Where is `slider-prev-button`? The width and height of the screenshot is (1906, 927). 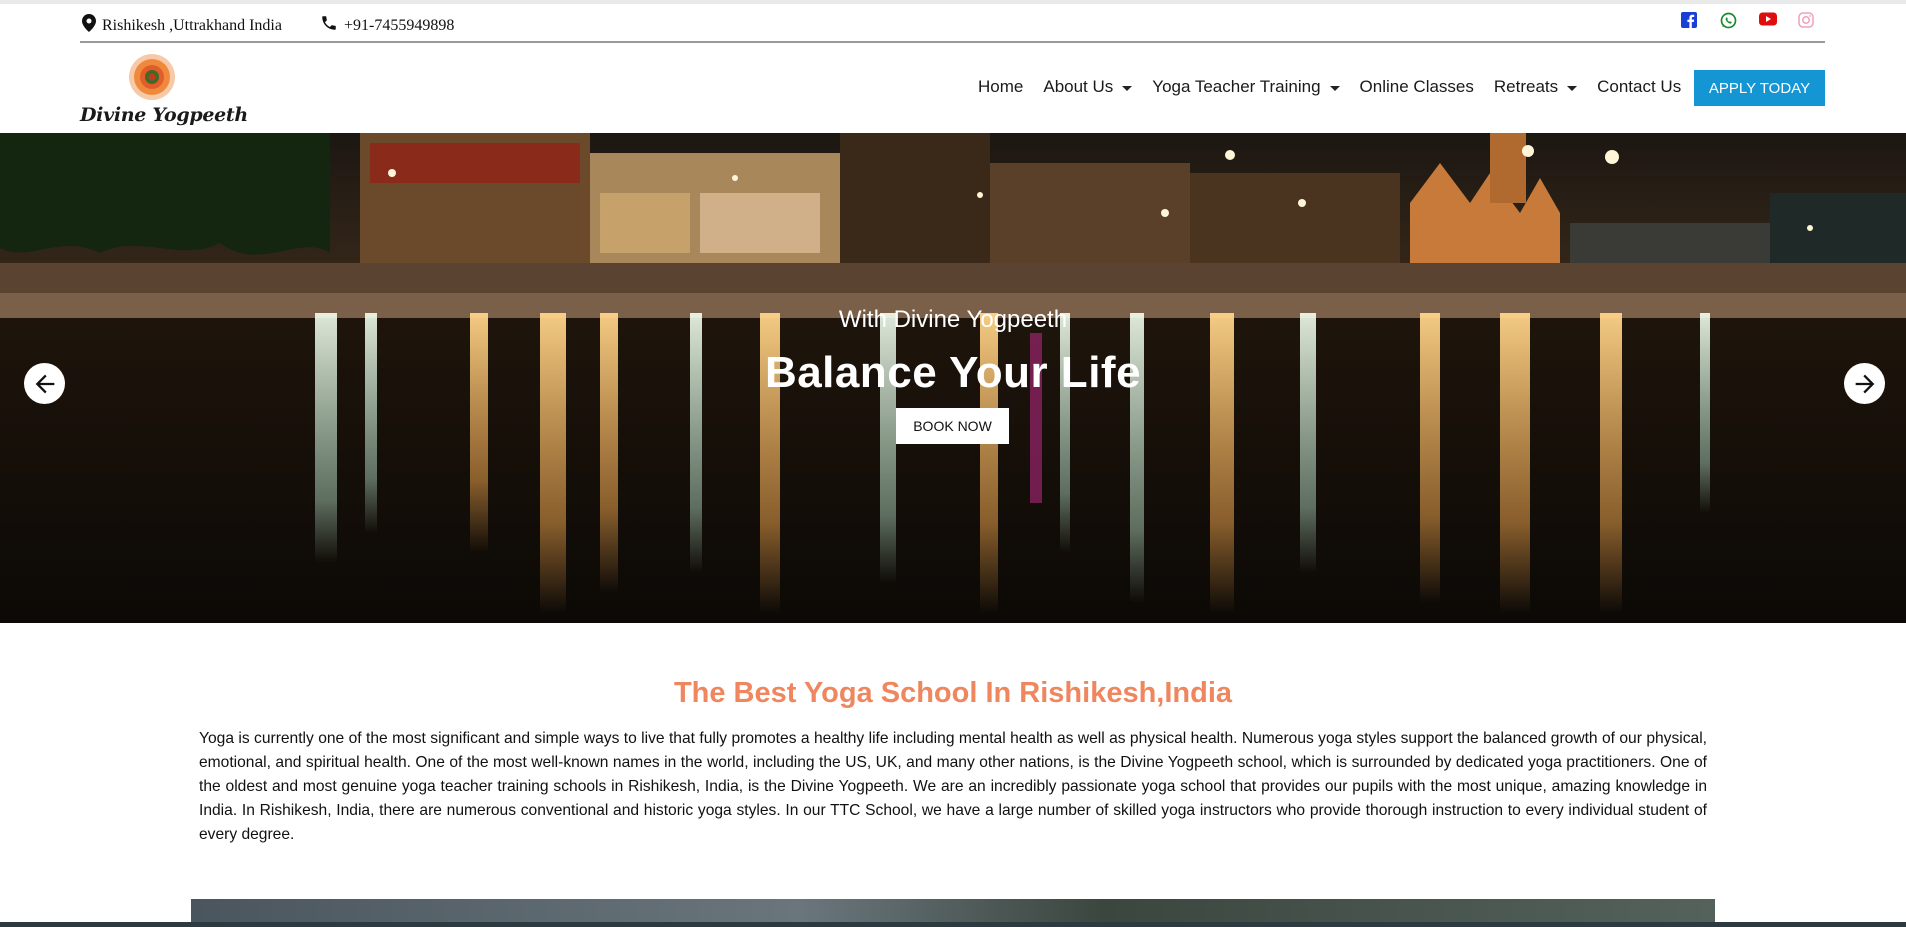
slider-prev-button is located at coordinates (44, 383).